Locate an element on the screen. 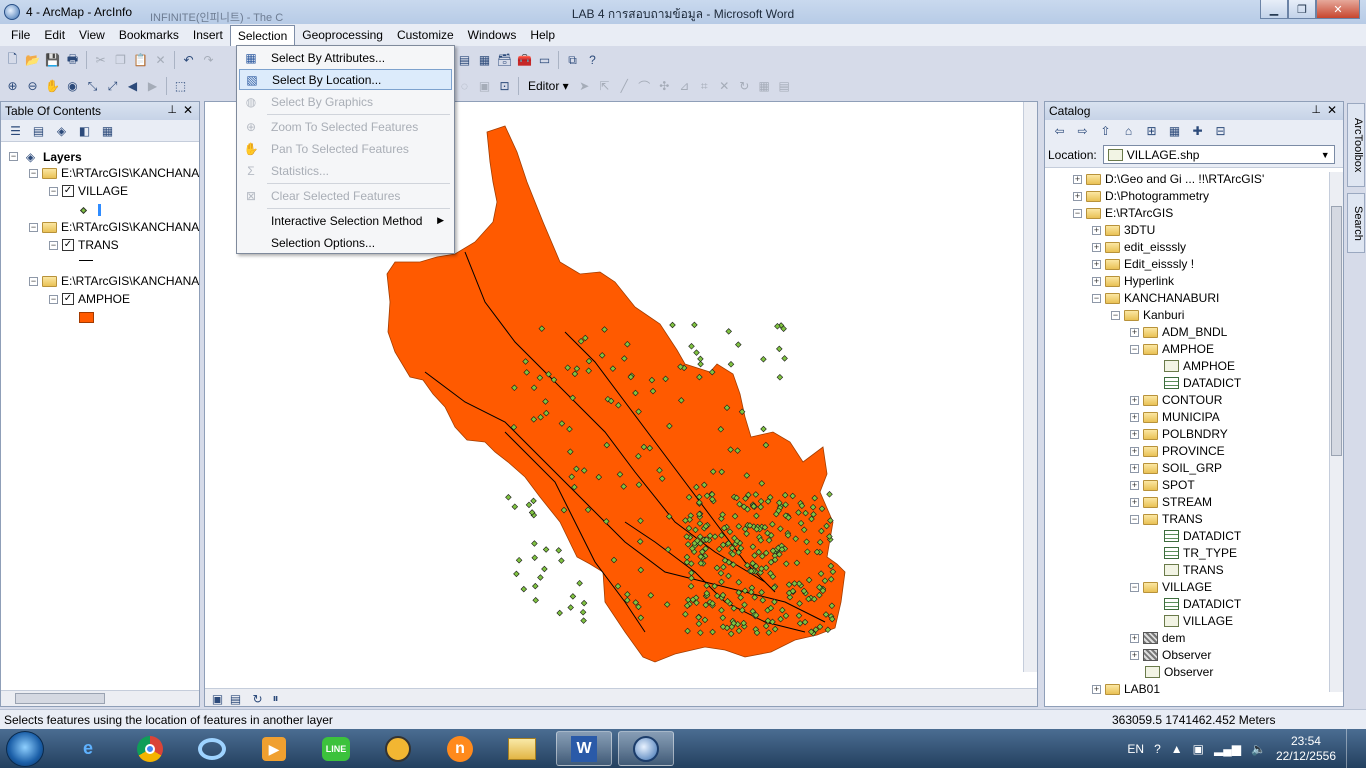  catalog-node: + MUNICIPA is located at coordinates (1175, 417).